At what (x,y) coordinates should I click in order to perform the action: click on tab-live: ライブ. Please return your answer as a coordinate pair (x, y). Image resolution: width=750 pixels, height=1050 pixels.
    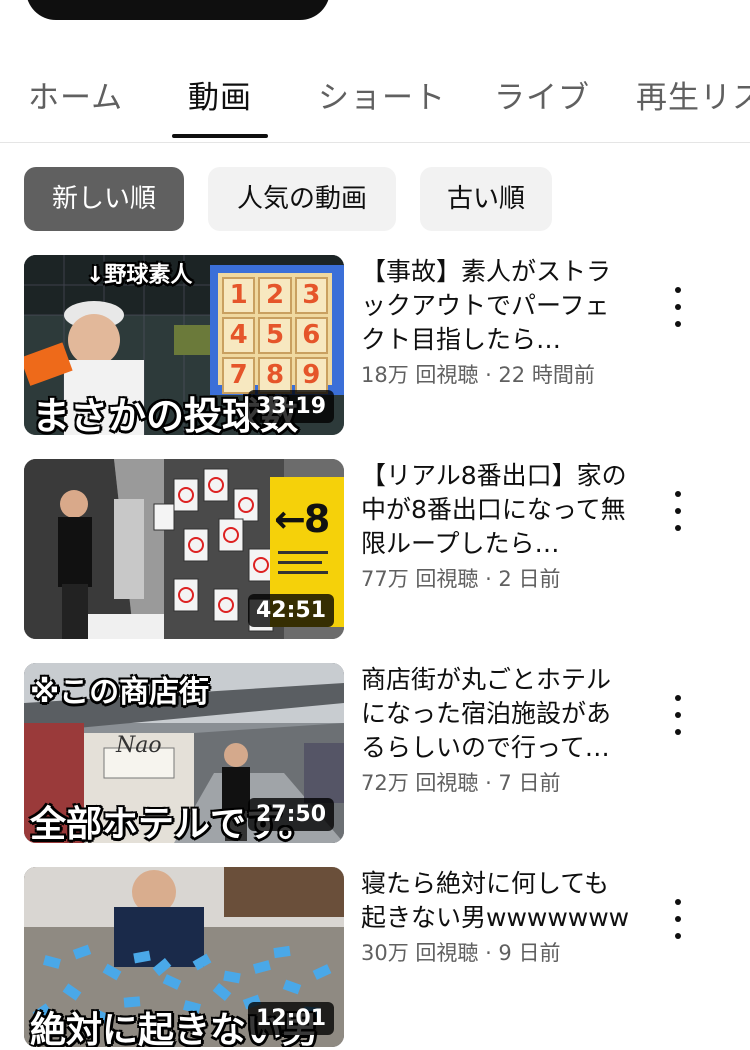
    Looking at the image, I should click on (542, 102).